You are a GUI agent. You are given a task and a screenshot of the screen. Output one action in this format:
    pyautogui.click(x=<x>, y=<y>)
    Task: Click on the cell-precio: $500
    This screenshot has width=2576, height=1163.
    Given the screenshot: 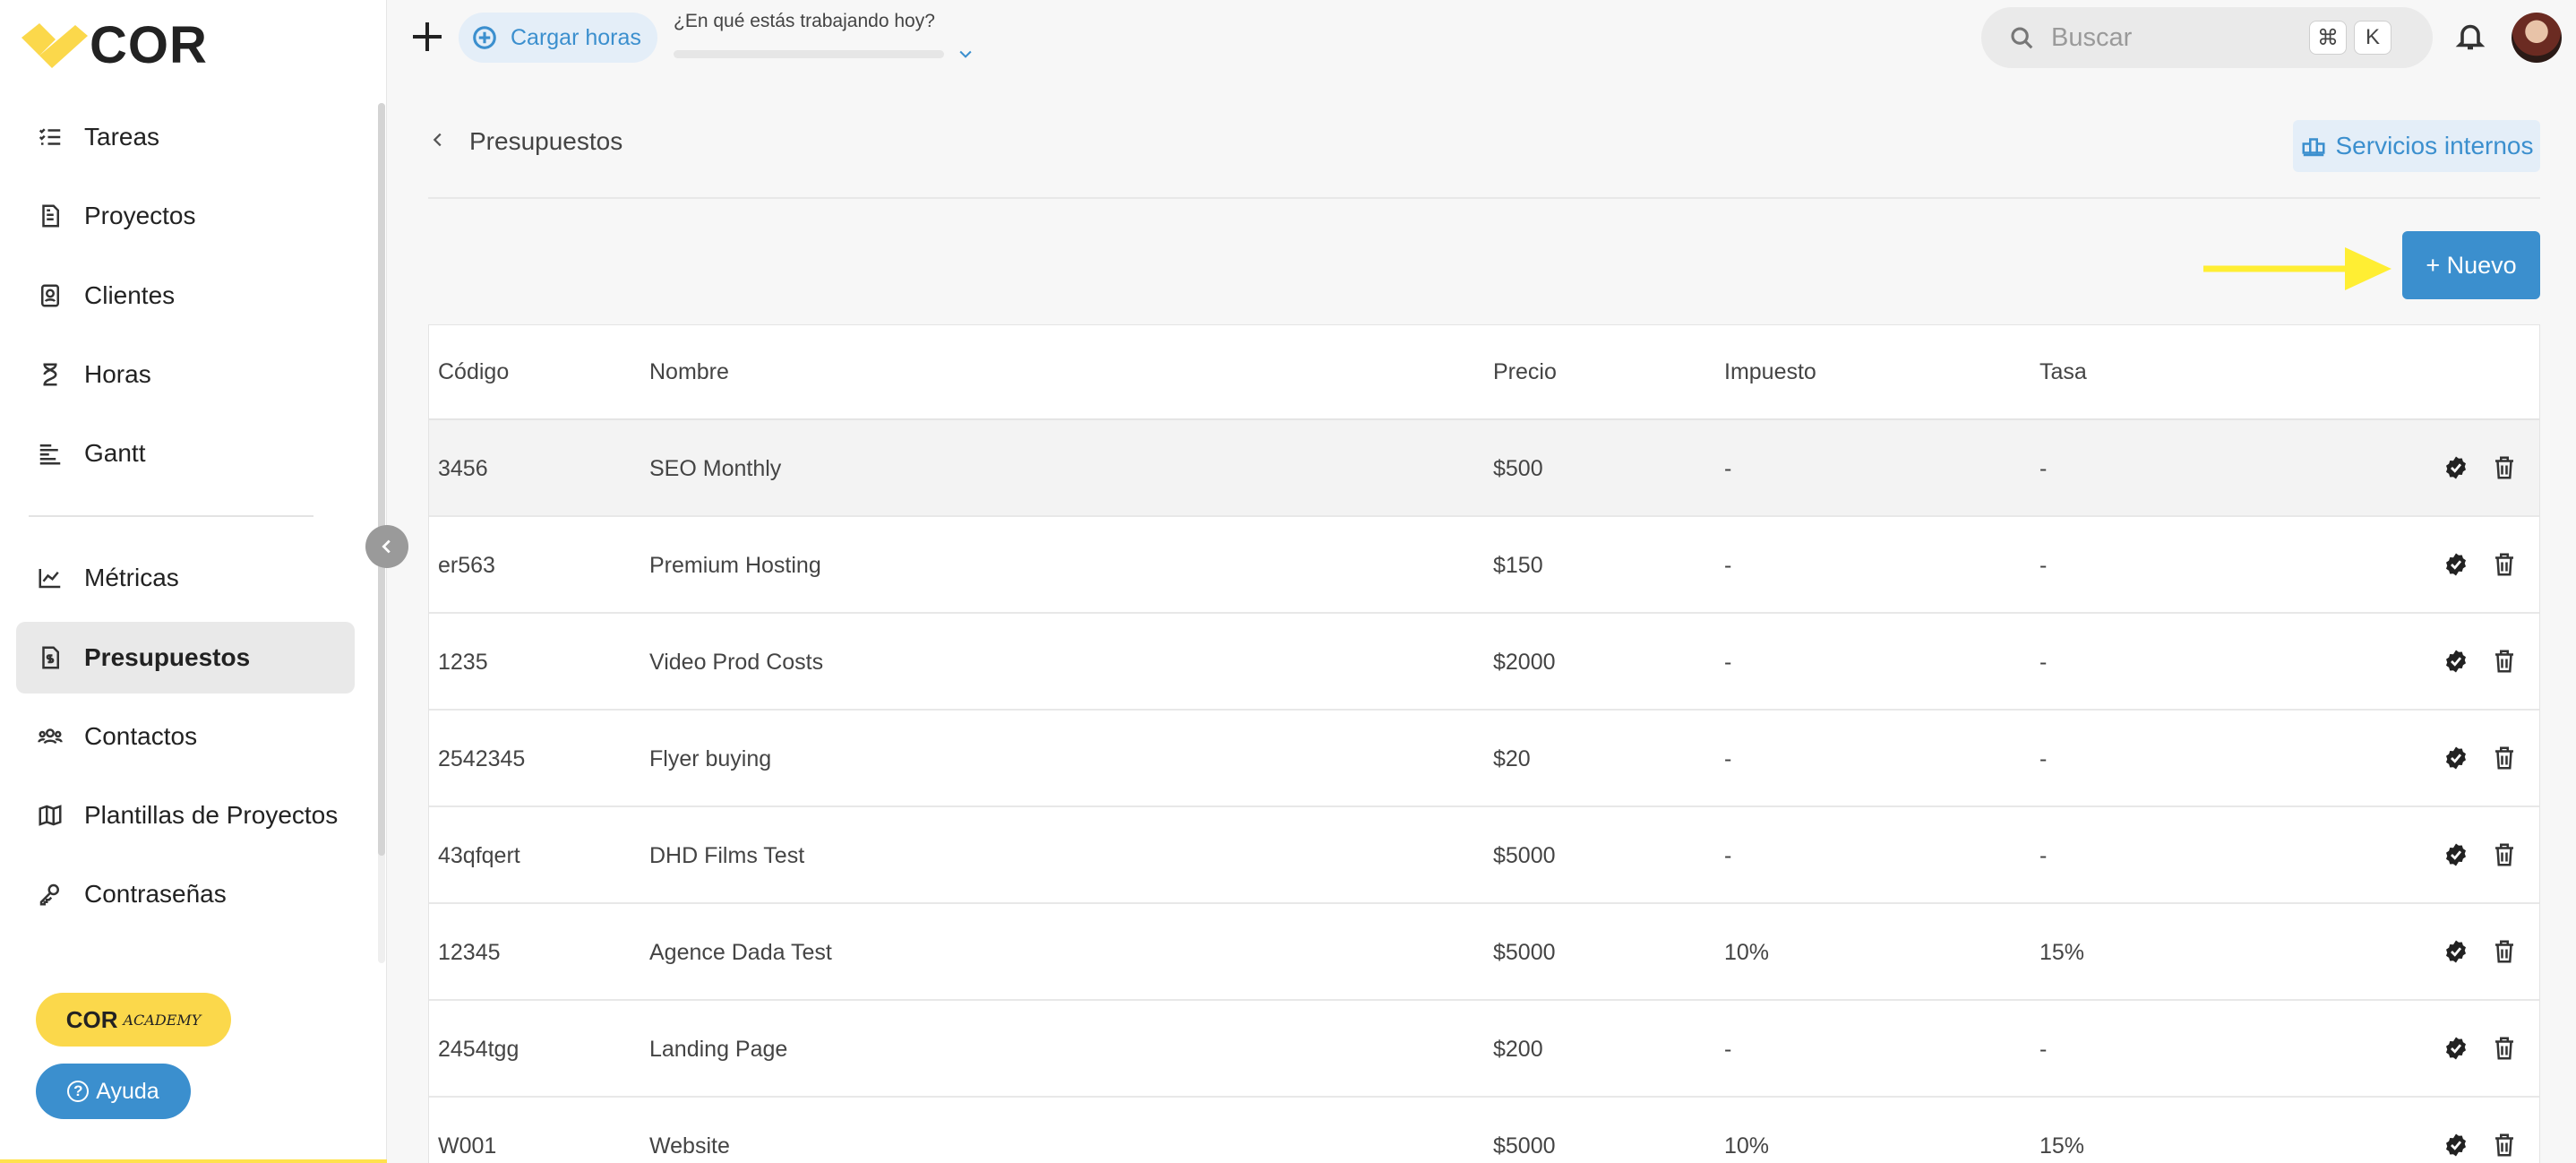 What is the action you would take?
    pyautogui.click(x=1518, y=468)
    